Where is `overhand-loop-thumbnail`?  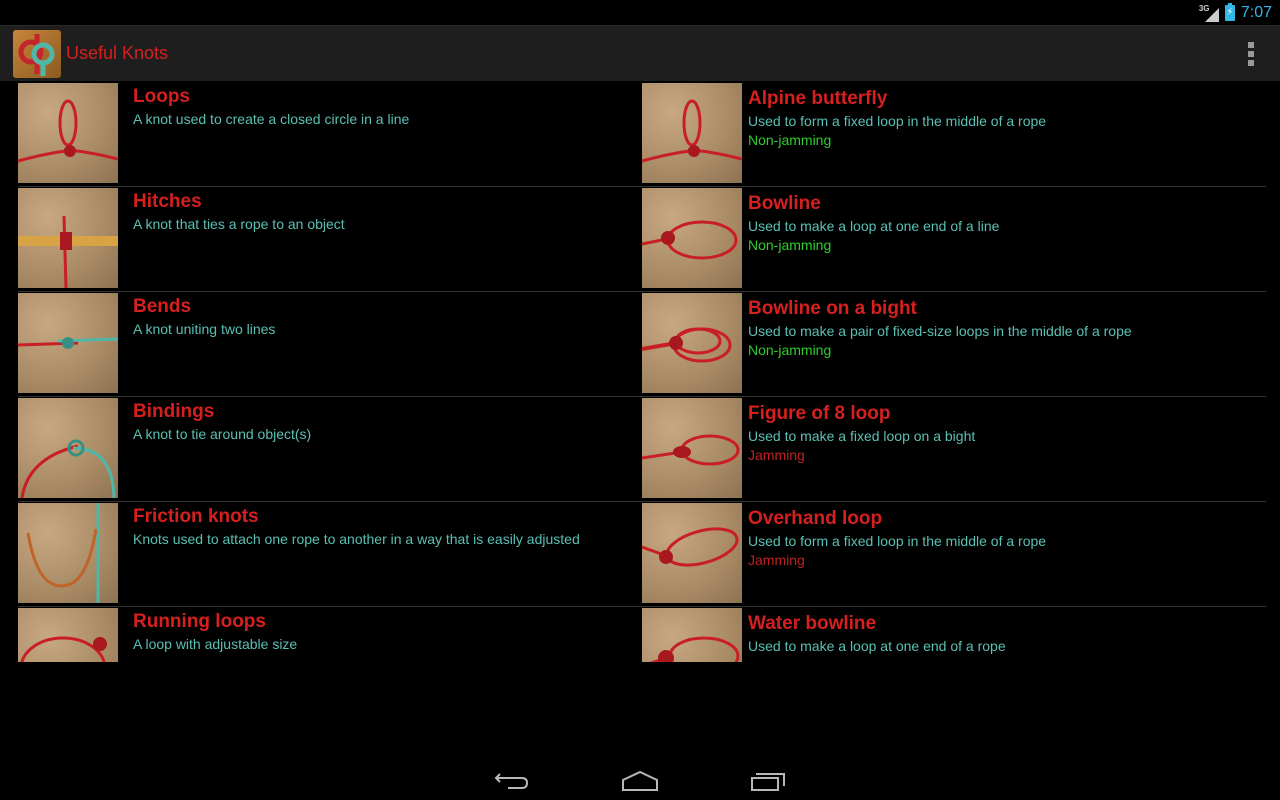
overhand-loop-thumbnail is located at coordinates (692, 553).